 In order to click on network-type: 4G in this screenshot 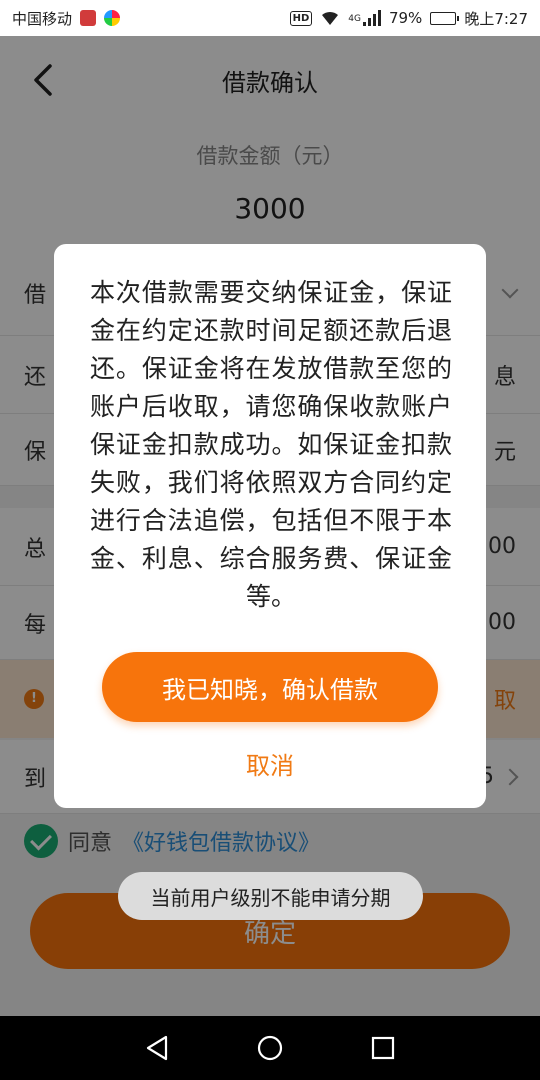, I will do `click(354, 18)`.